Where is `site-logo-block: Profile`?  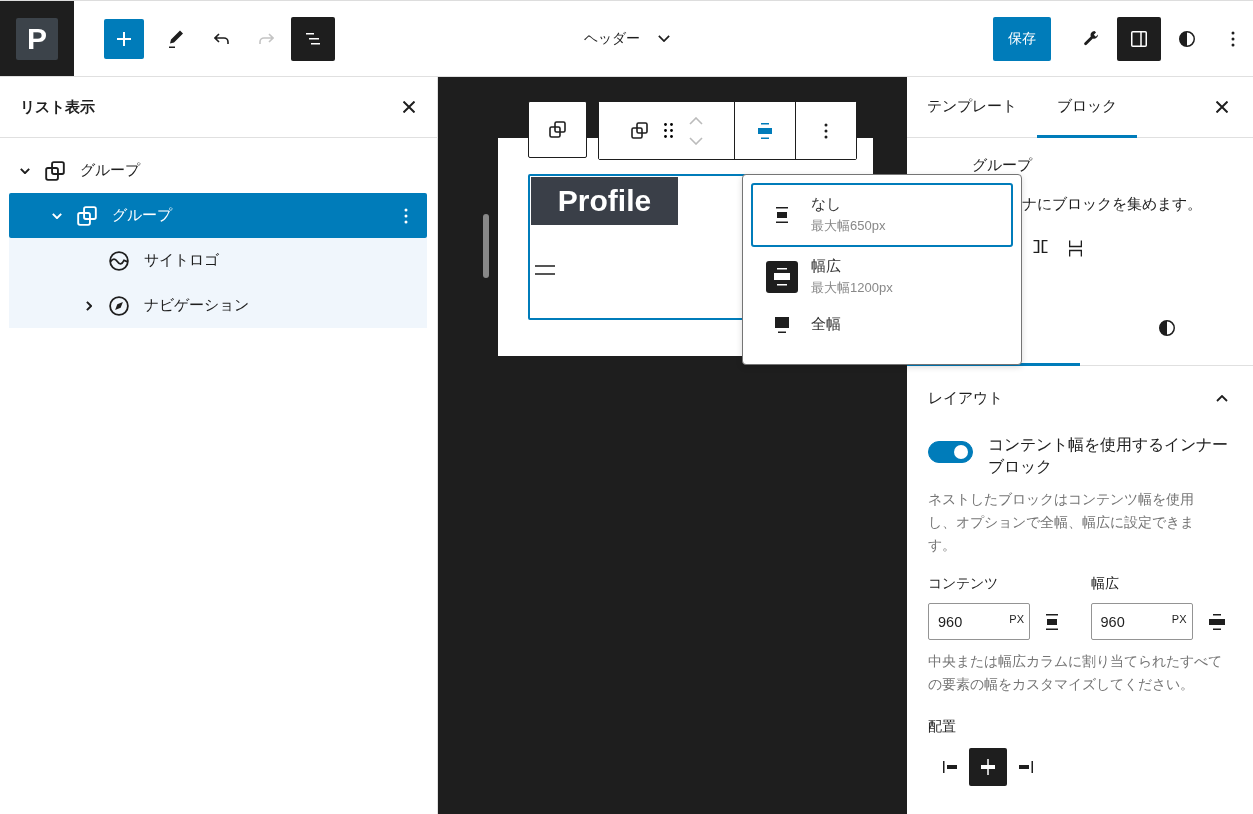
site-logo-block: Profile is located at coordinates (604, 201).